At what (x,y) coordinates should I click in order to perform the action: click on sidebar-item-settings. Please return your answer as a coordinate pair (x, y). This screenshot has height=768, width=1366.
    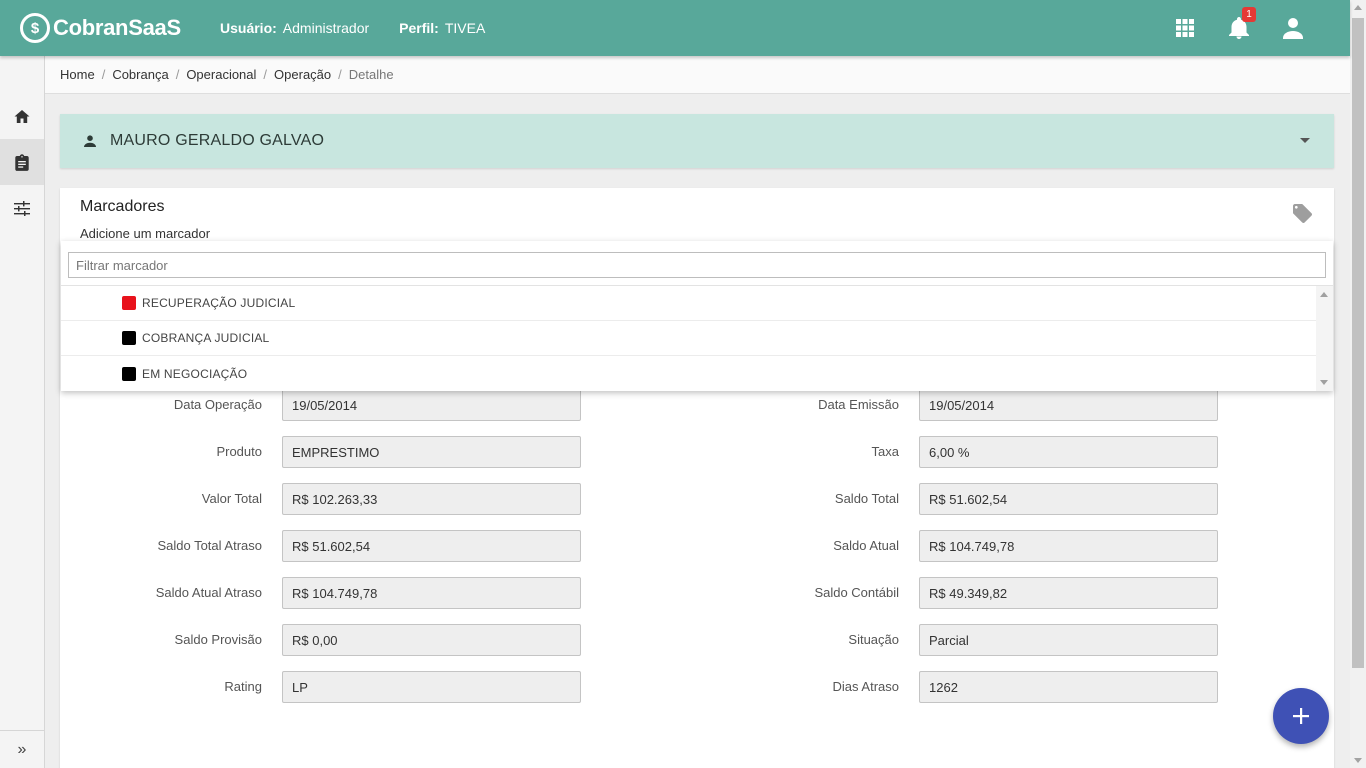
    Looking at the image, I should click on (22, 208).